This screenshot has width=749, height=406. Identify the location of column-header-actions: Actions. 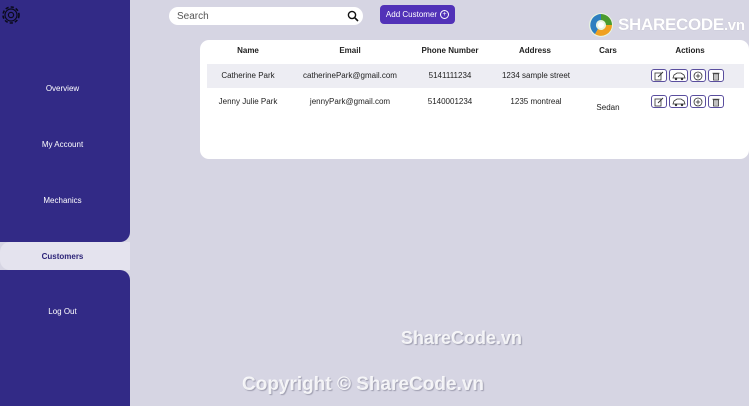
(690, 50).